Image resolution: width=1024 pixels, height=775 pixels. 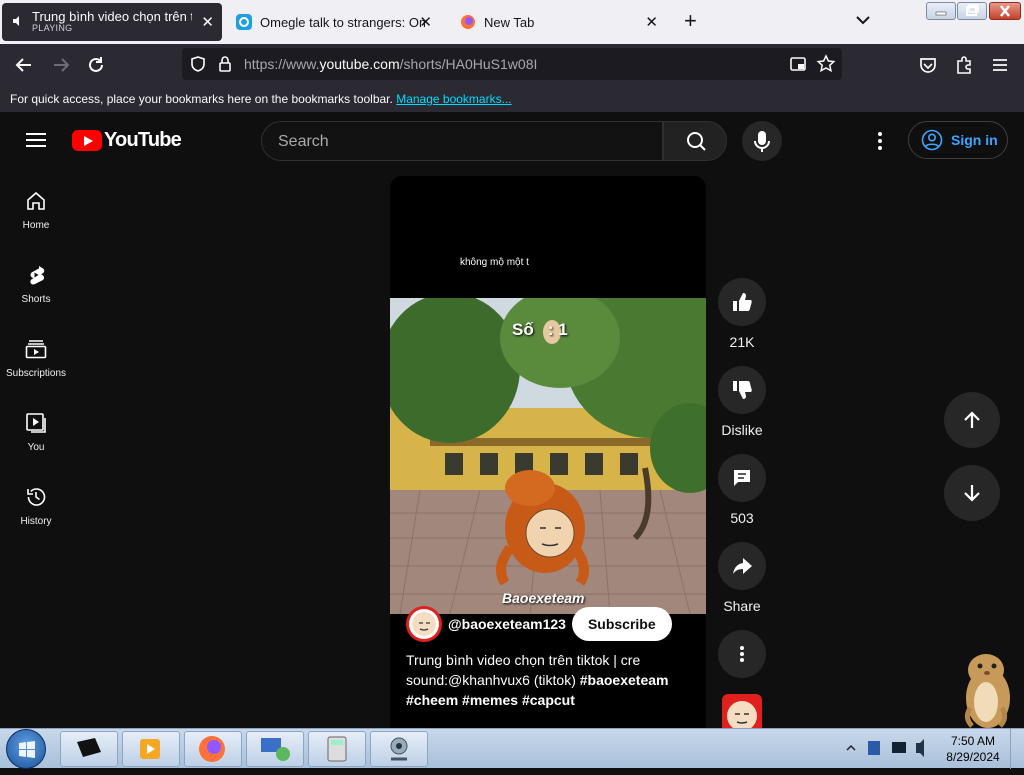 What do you see at coordinates (468, 22) in the screenshot?
I see `firefox-icon` at bounding box center [468, 22].